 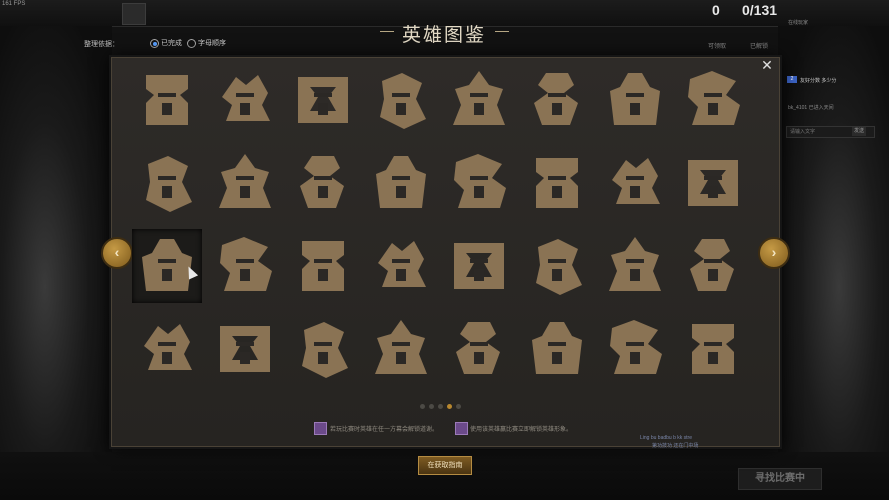 I want to click on chat-friend-line: 友好分数 多少分, so click(x=818, y=81).